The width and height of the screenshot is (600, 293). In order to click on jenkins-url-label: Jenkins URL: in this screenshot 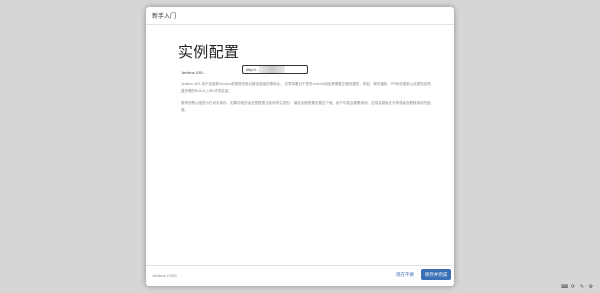, I will do `click(193, 72)`.